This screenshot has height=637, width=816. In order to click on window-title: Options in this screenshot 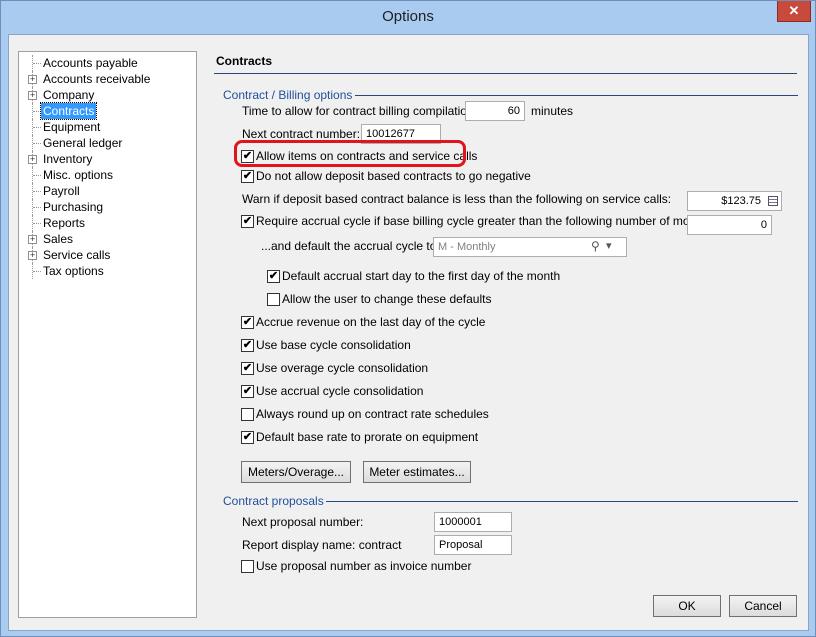, I will do `click(408, 16)`.